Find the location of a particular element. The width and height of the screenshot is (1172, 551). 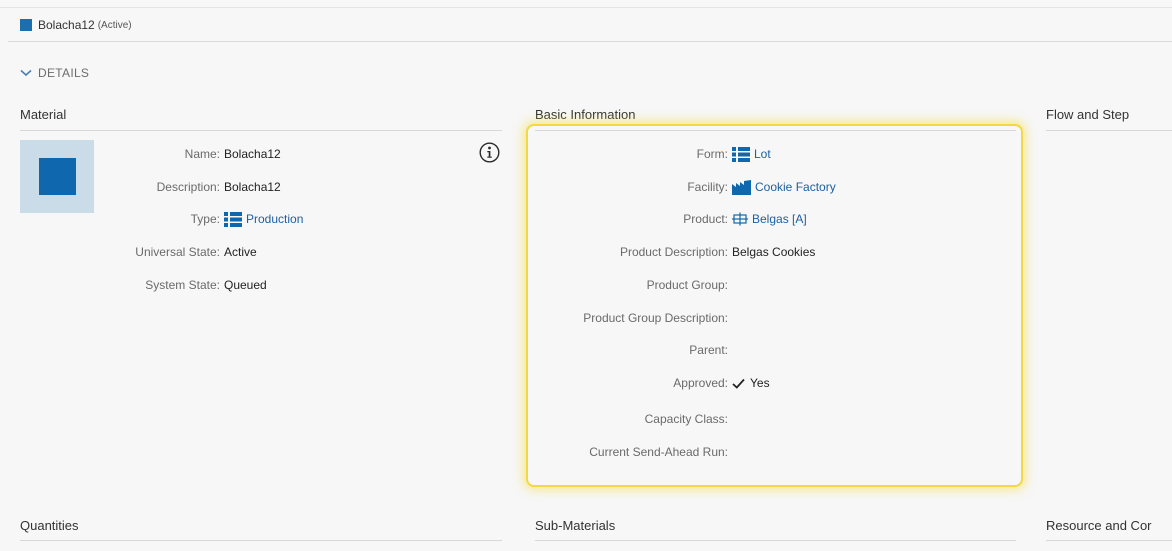

material-description-row: Description: Bolacha12 is located at coordinates (192, 187).